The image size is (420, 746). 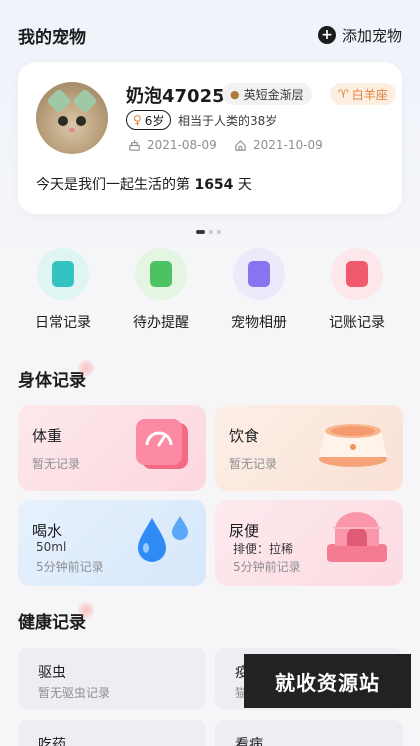 What do you see at coordinates (244, 436) in the screenshot?
I see `diet-title: 饮食` at bounding box center [244, 436].